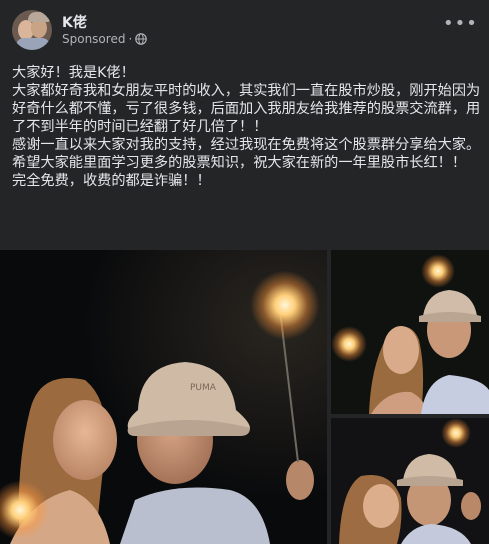 Image resolution: width=489 pixels, height=544 pixels. What do you see at coordinates (74, 22) in the screenshot?
I see `author-name: K佬` at bounding box center [74, 22].